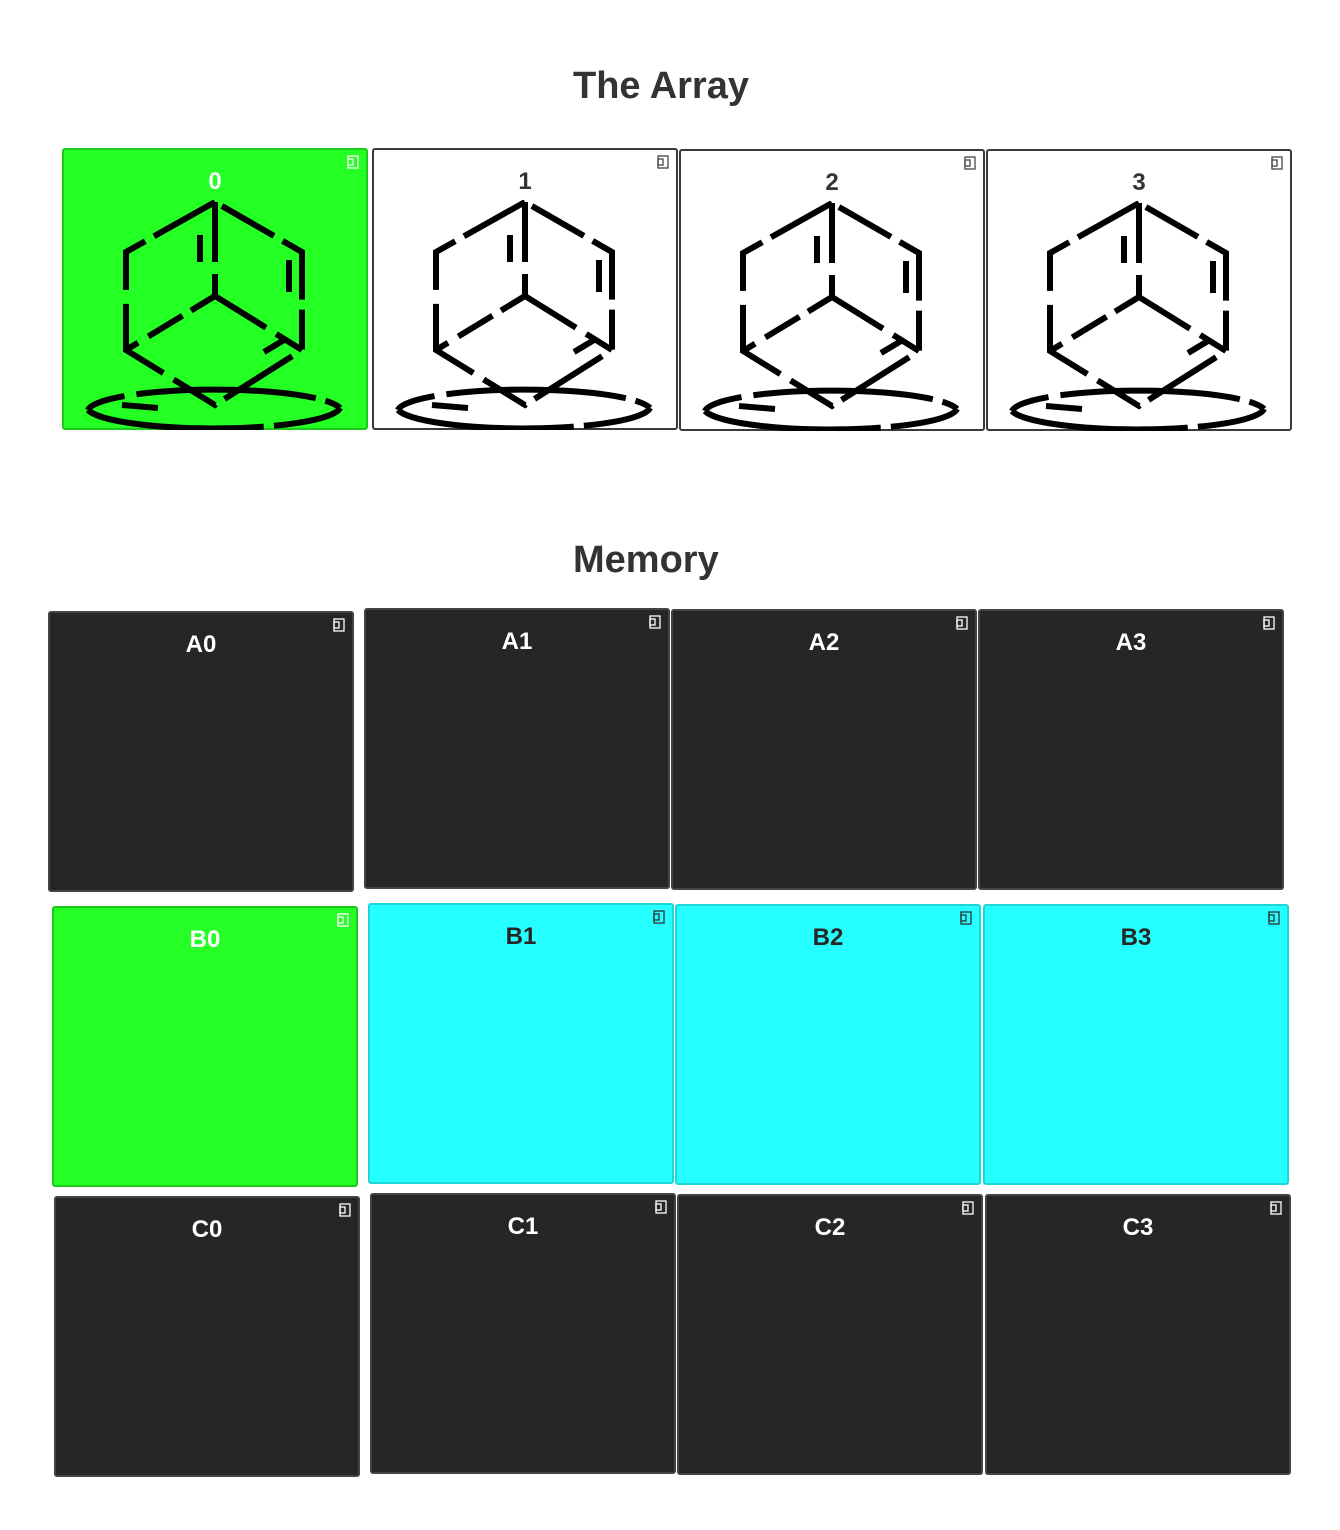 This screenshot has height=1530, width=1340. I want to click on memory-cell-label: A0, so click(201, 644).